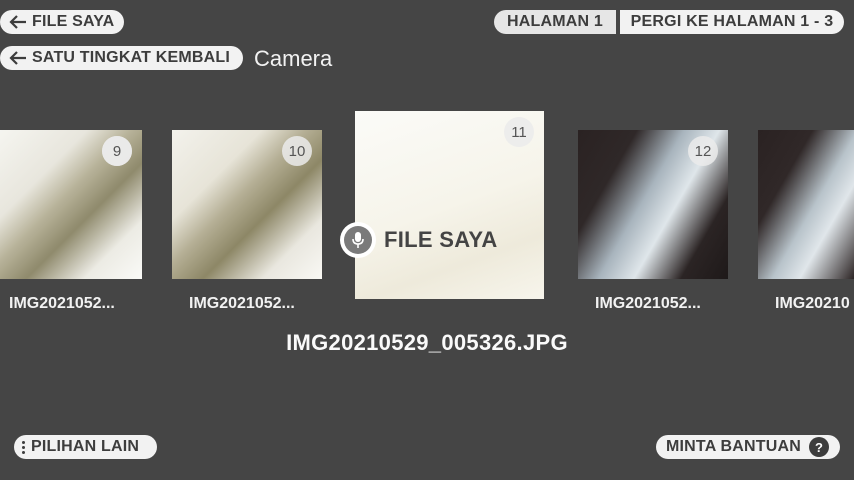 The image size is (854, 480). I want to click on selected-file-name: IMG20210529_005326.JPG, so click(427, 342).